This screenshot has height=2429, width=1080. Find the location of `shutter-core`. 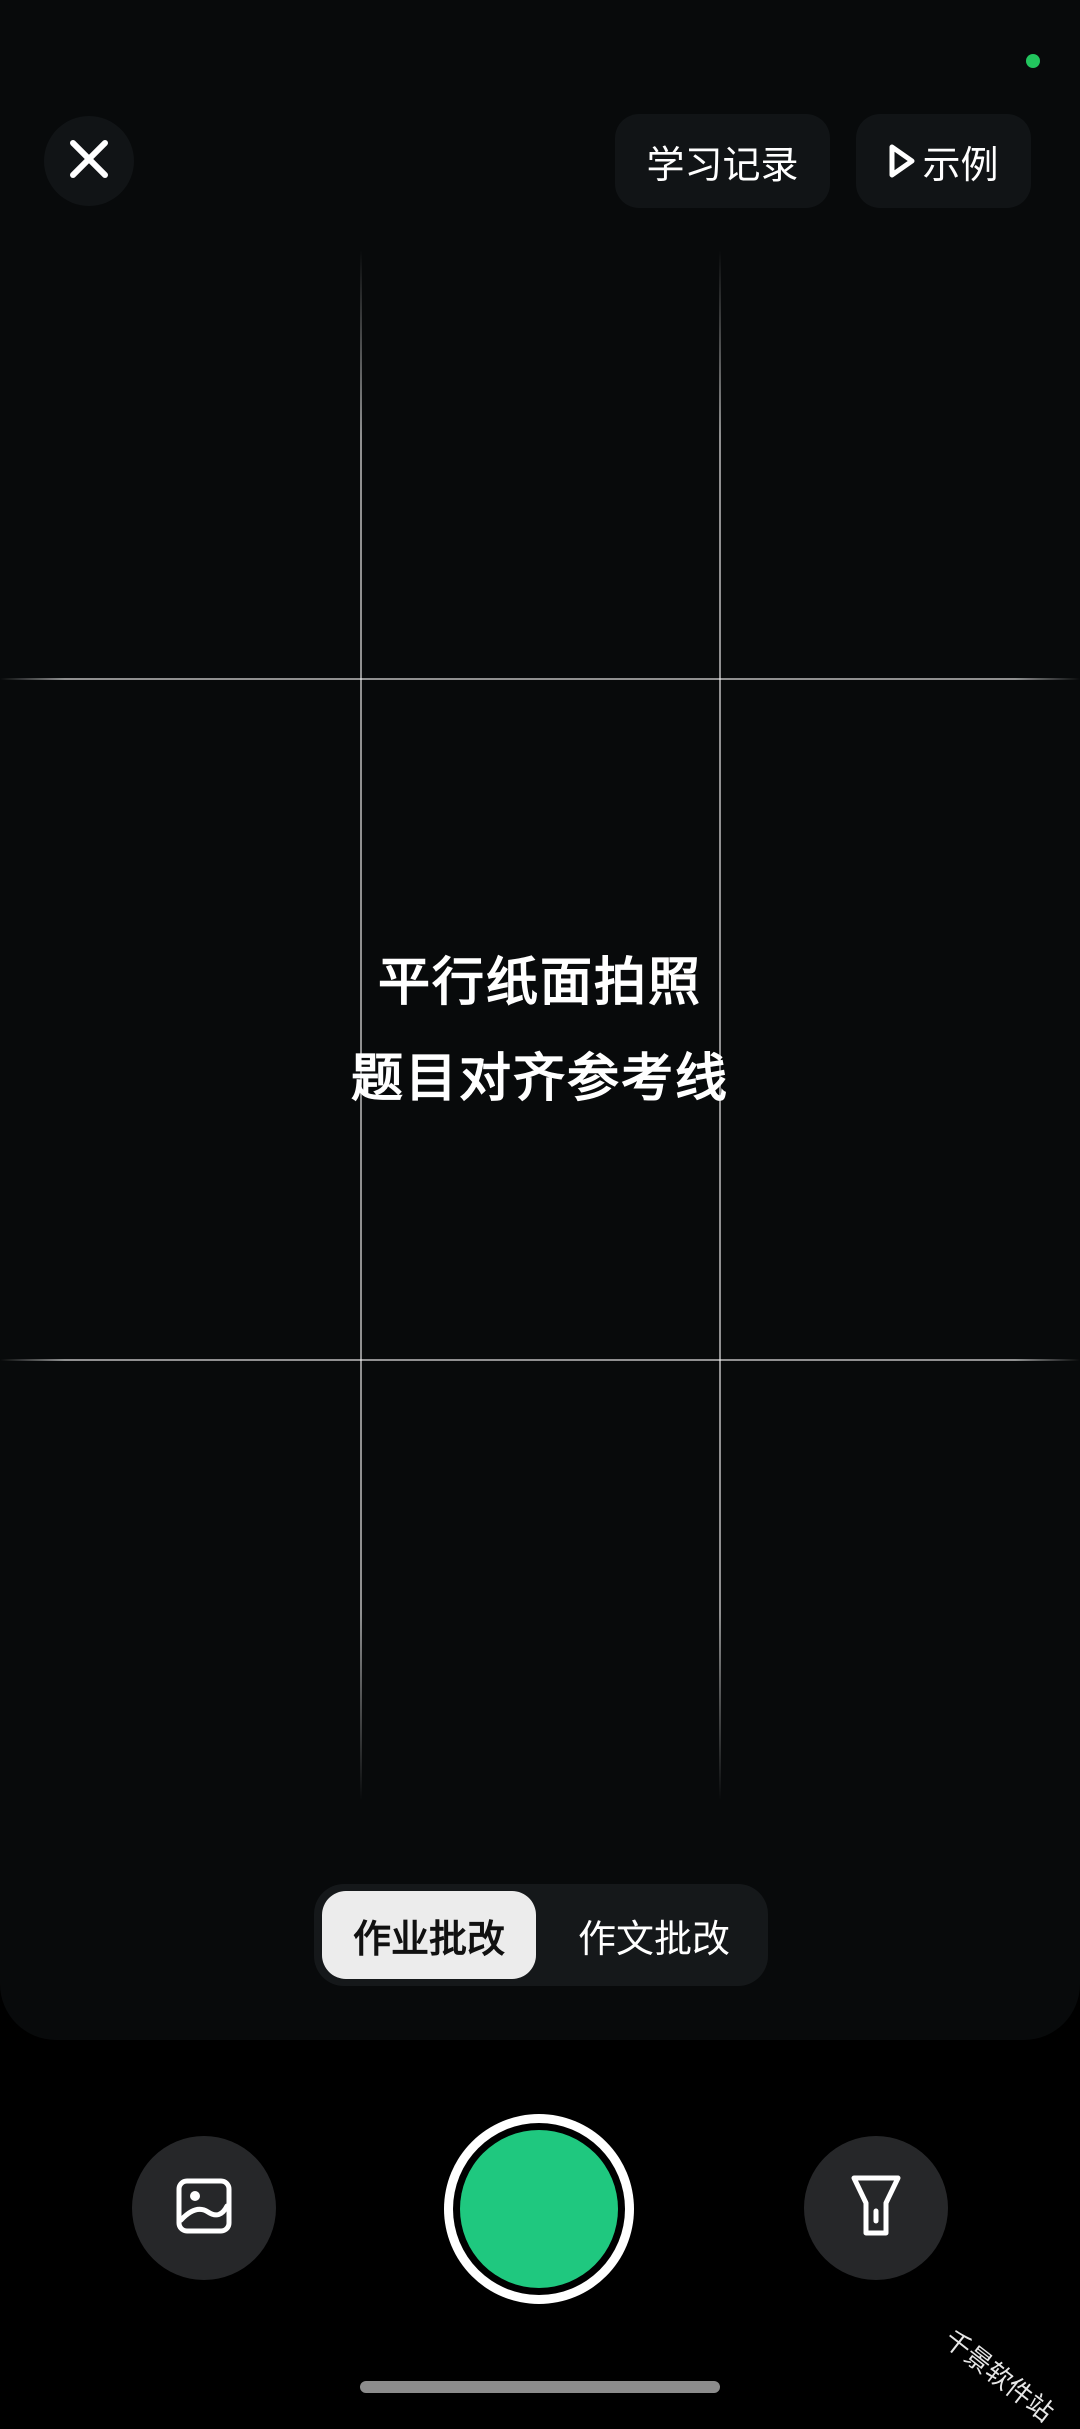

shutter-core is located at coordinates (539, 2209).